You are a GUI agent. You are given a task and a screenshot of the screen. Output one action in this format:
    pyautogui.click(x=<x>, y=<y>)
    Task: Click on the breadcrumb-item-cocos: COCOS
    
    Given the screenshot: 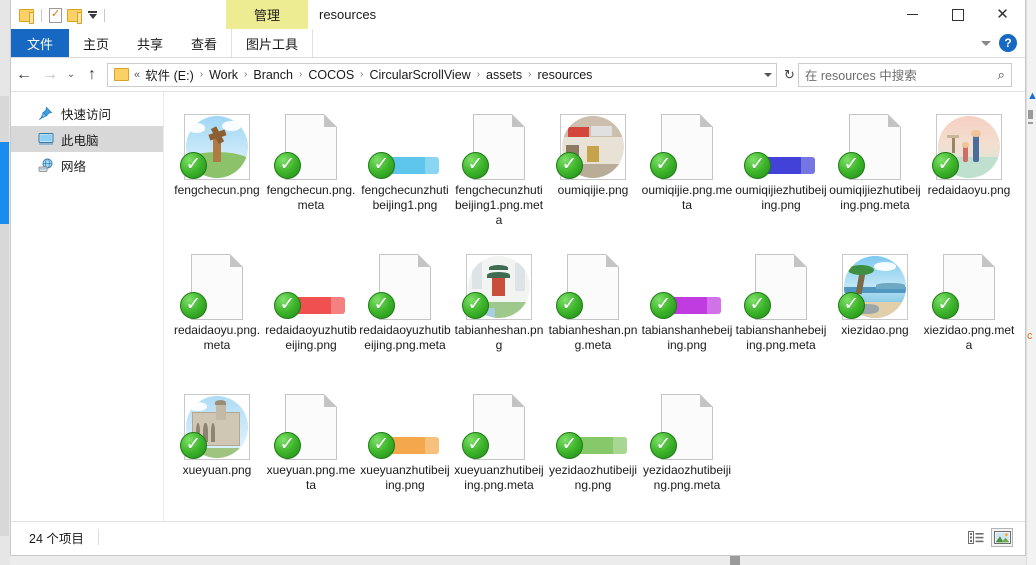 What is the action you would take?
    pyautogui.click(x=331, y=75)
    